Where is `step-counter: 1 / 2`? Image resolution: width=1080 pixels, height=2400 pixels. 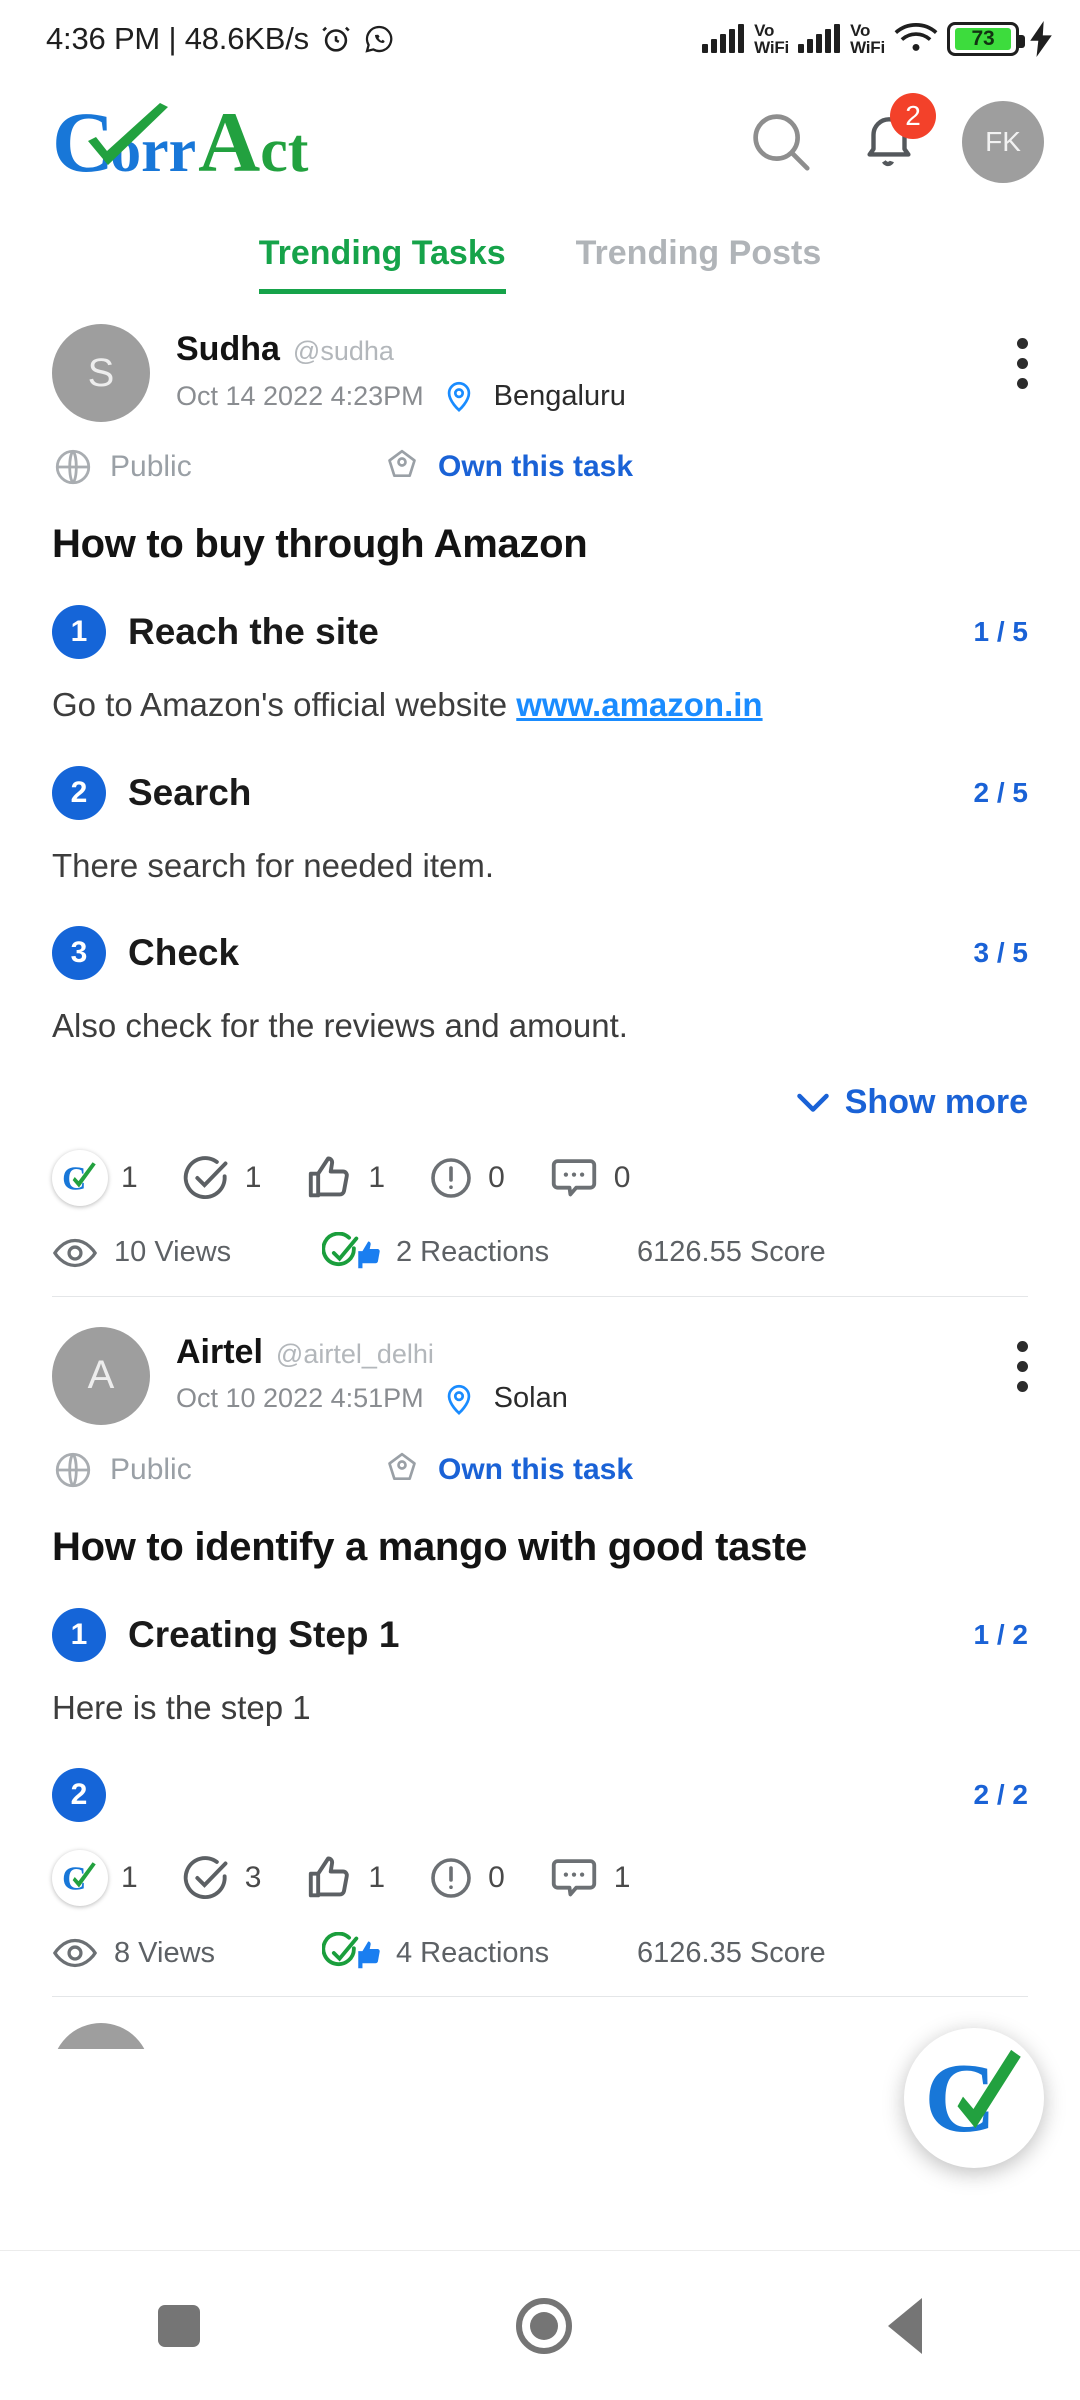
step-counter: 1 / 2 is located at coordinates (1000, 1634).